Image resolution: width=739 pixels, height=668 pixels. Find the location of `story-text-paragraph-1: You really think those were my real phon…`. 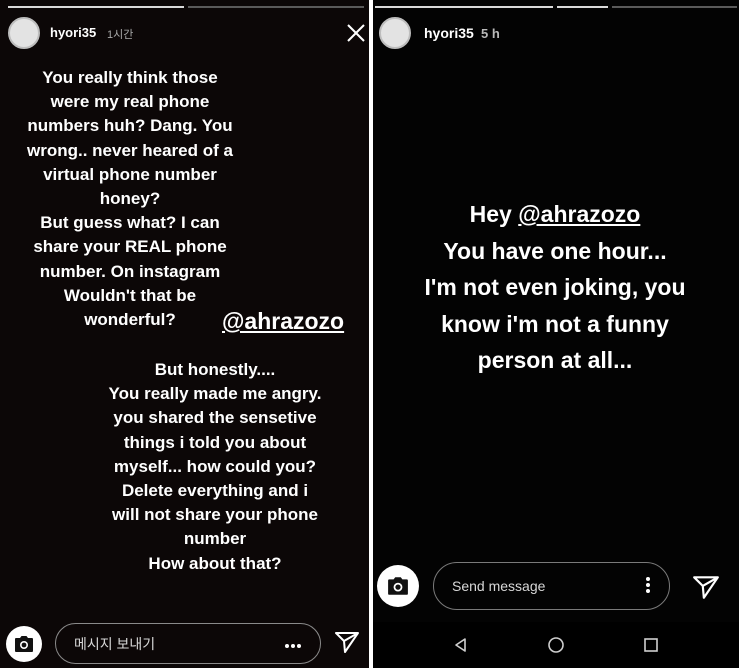

story-text-paragraph-1: You really think those were my real phon… is located at coordinates (130, 199).